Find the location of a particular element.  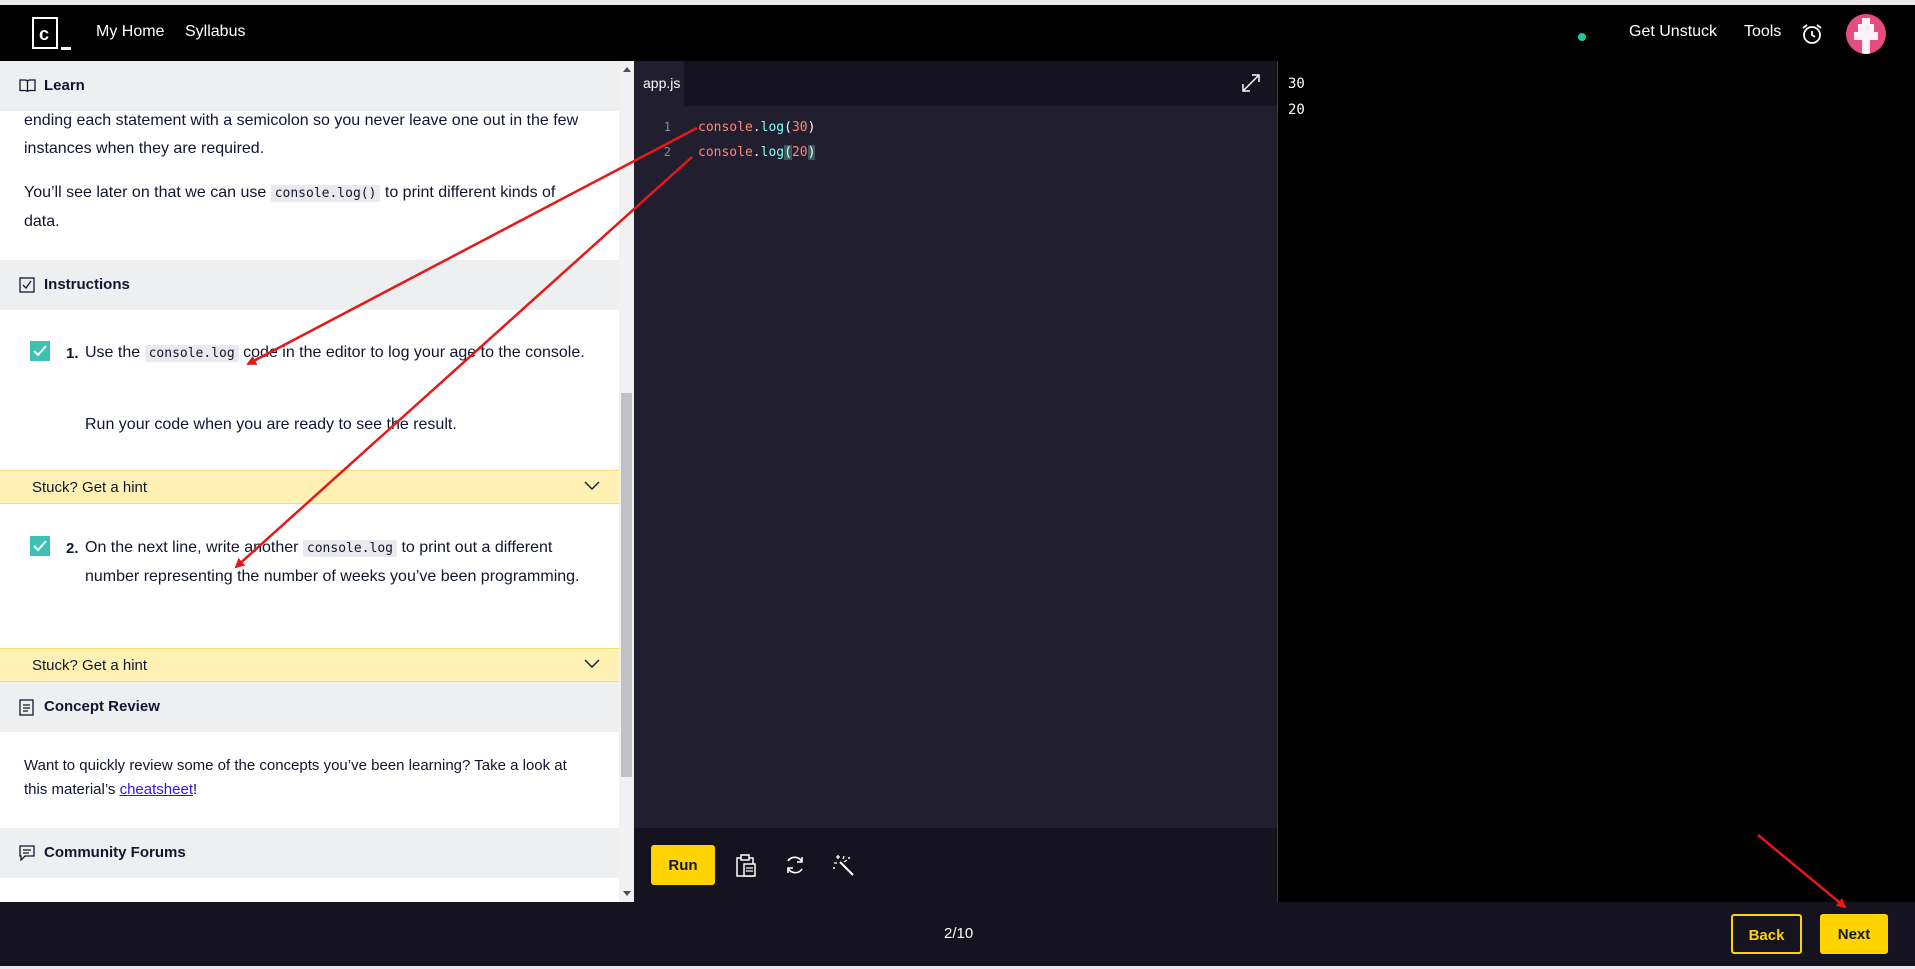

lesson-progress: 2/10 is located at coordinates (959, 933).